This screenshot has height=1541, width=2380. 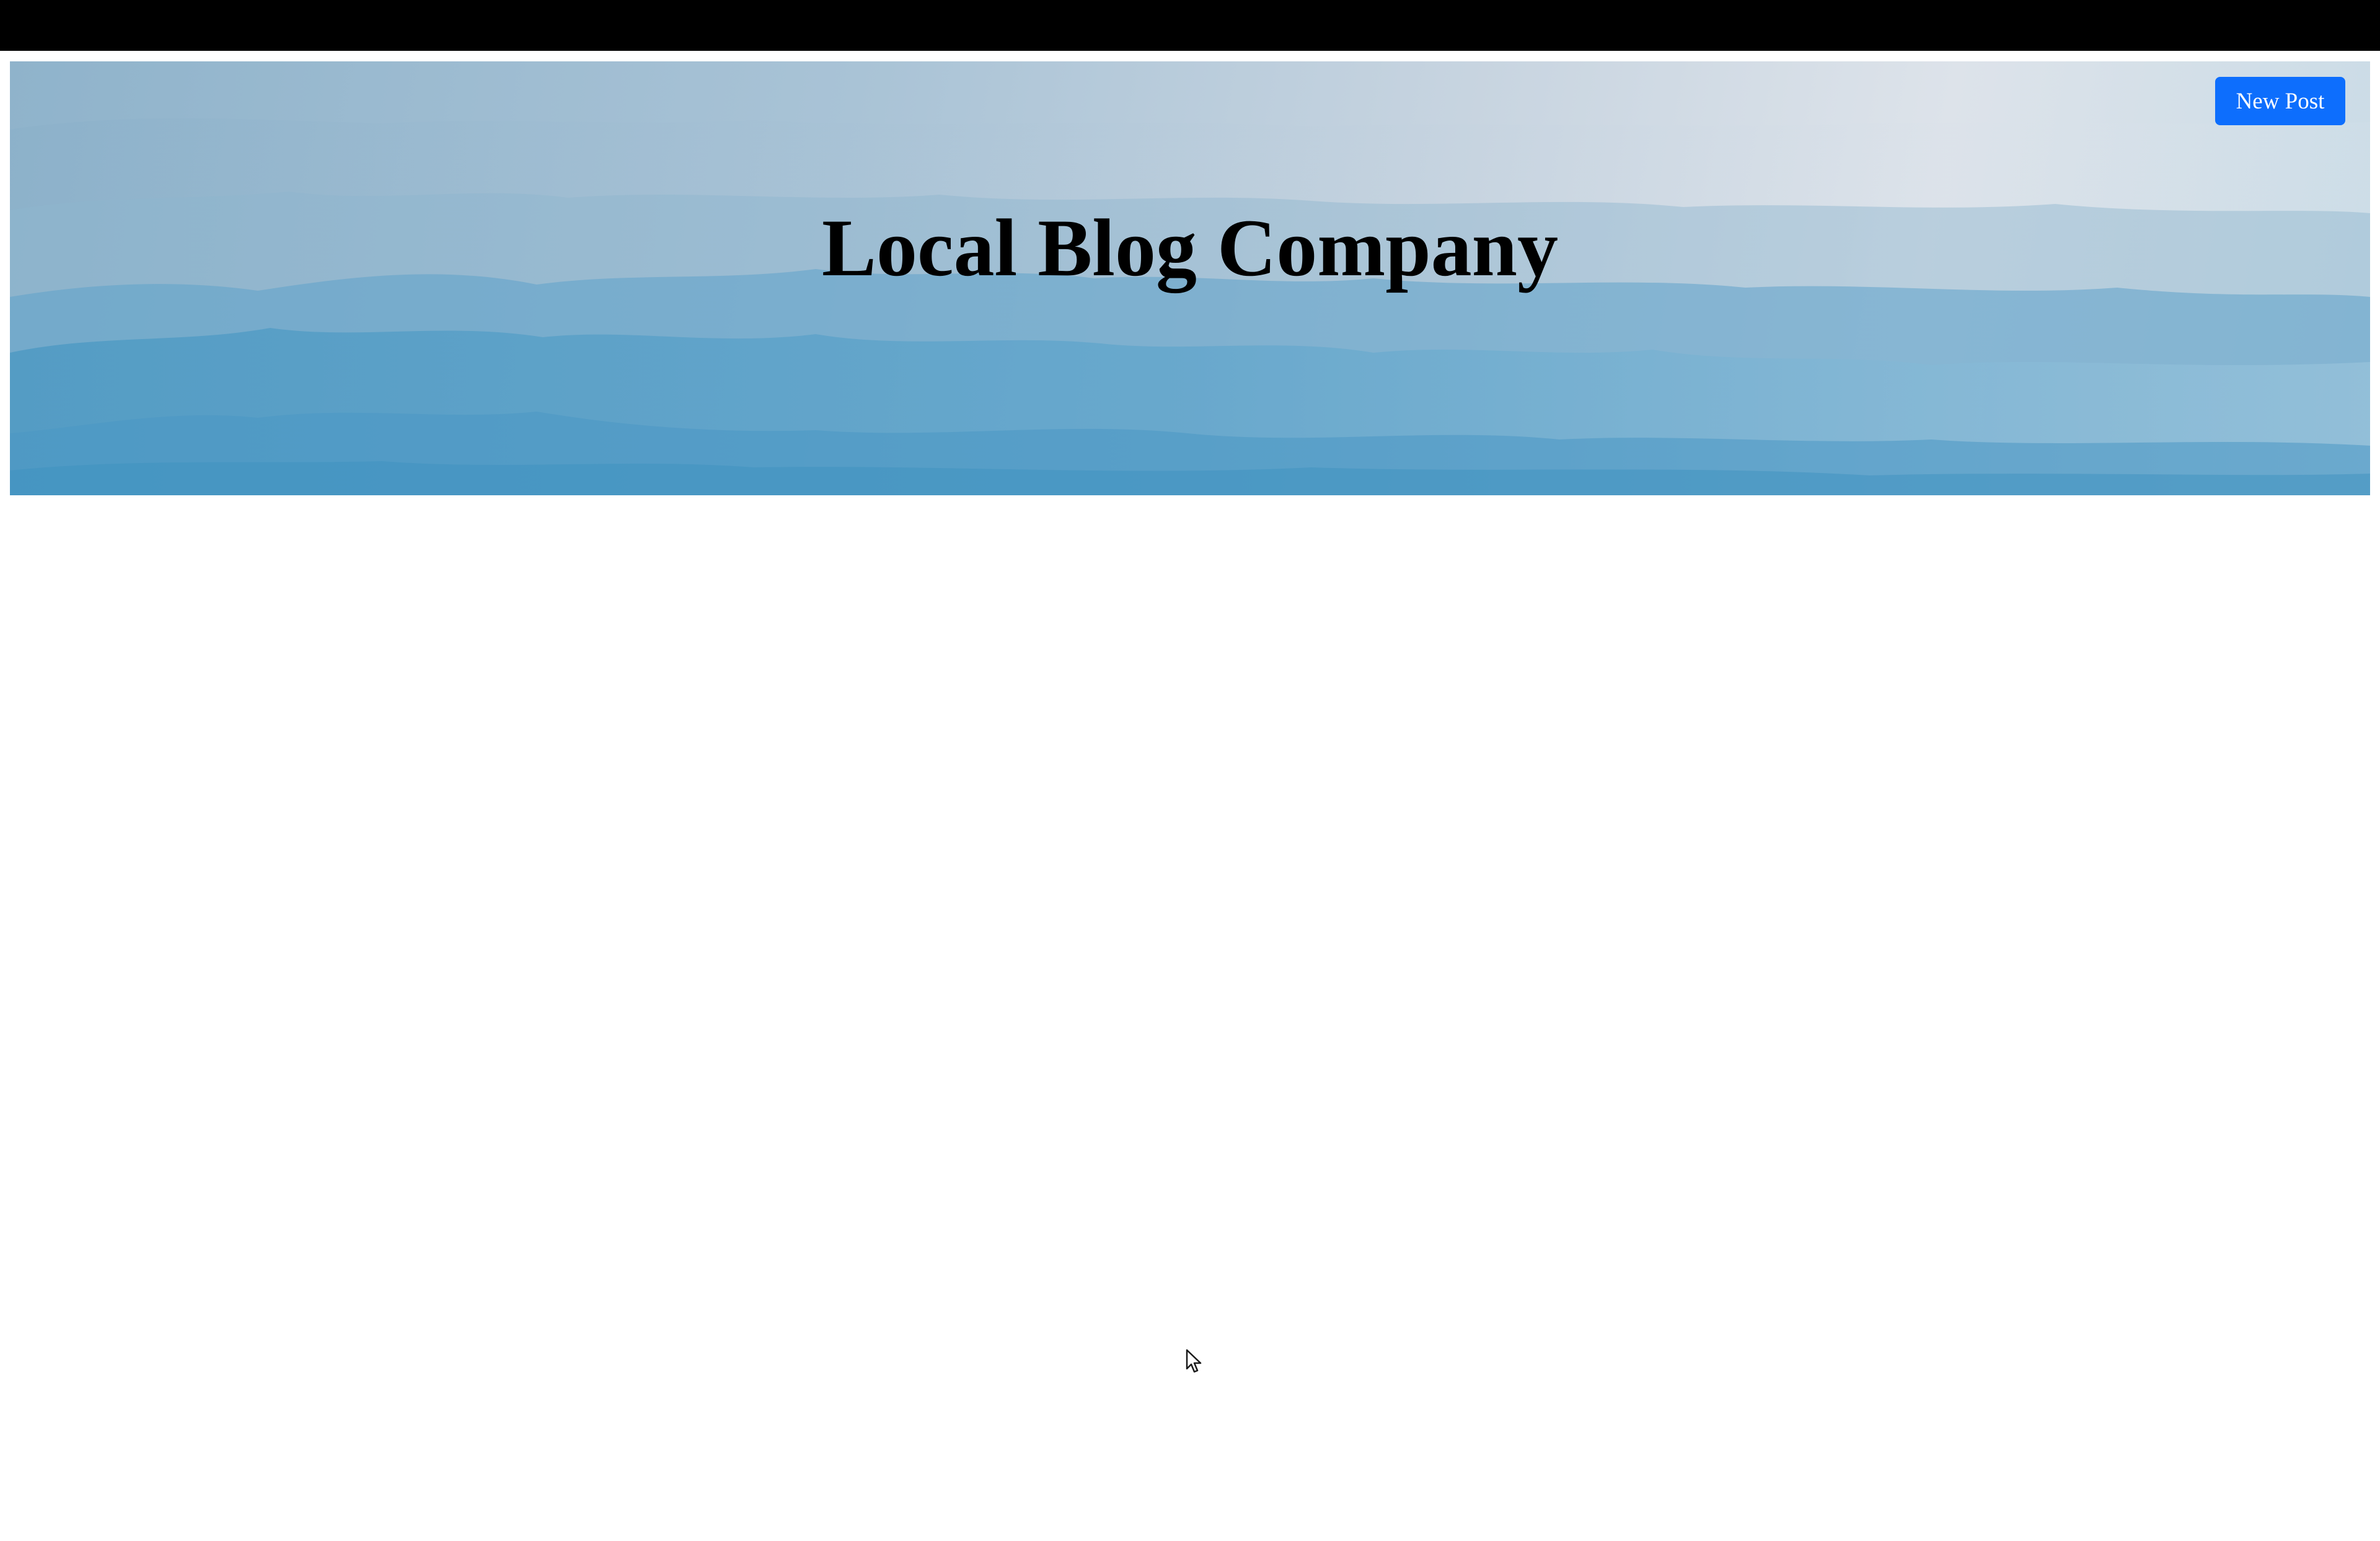 I want to click on top-black-bar, so click(x=1190, y=25).